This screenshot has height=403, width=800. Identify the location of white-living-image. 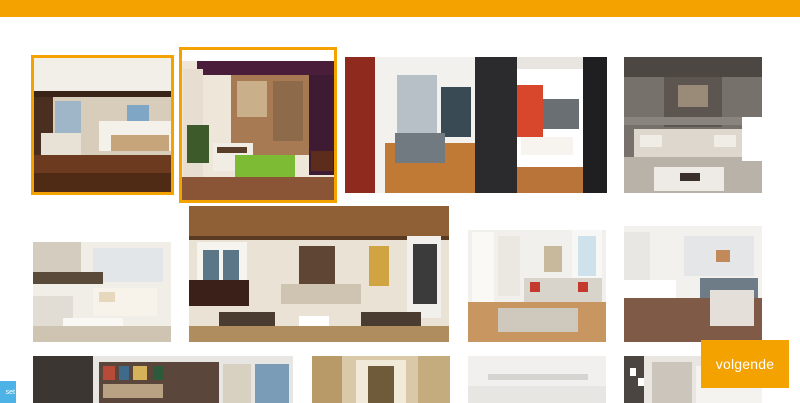
(102, 274).